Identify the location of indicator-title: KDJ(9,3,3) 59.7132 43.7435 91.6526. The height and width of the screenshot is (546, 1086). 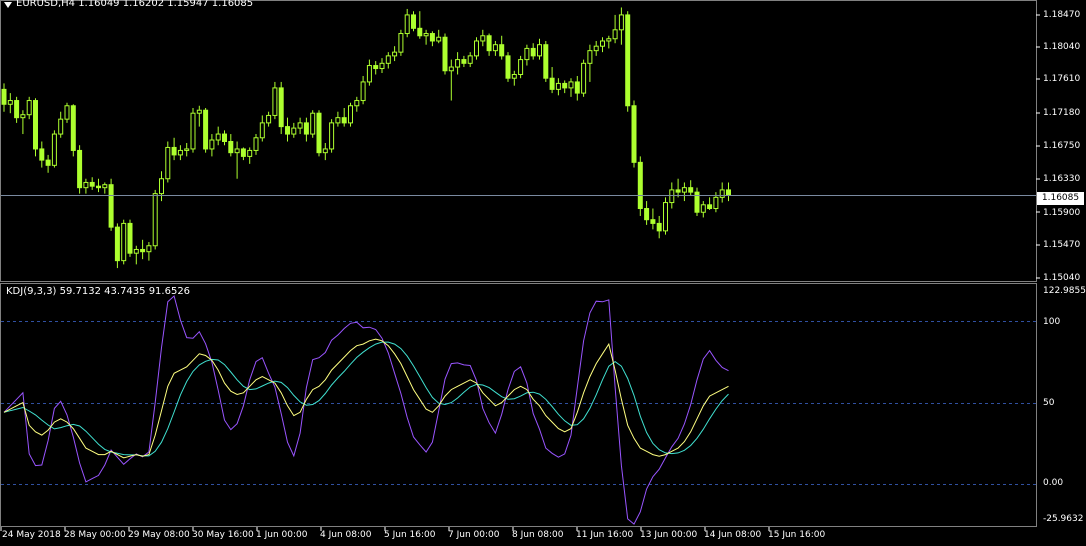
(98, 291).